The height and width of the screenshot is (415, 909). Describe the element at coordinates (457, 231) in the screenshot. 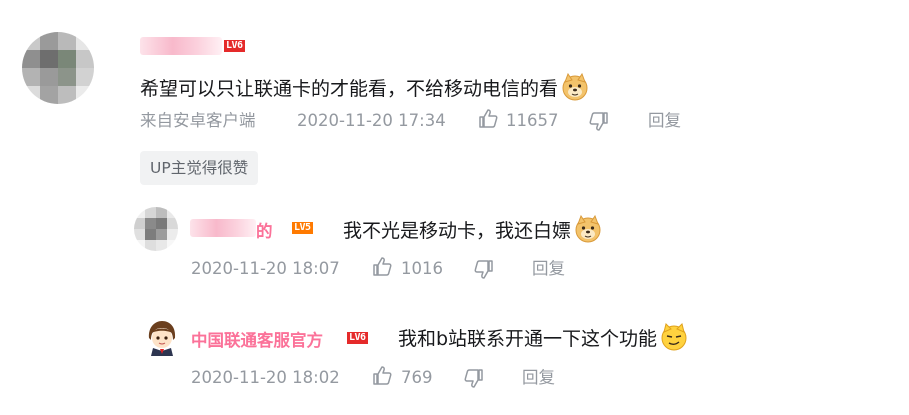

I see `reply-text: 我不光是移动卡，我还白嫖` at that location.